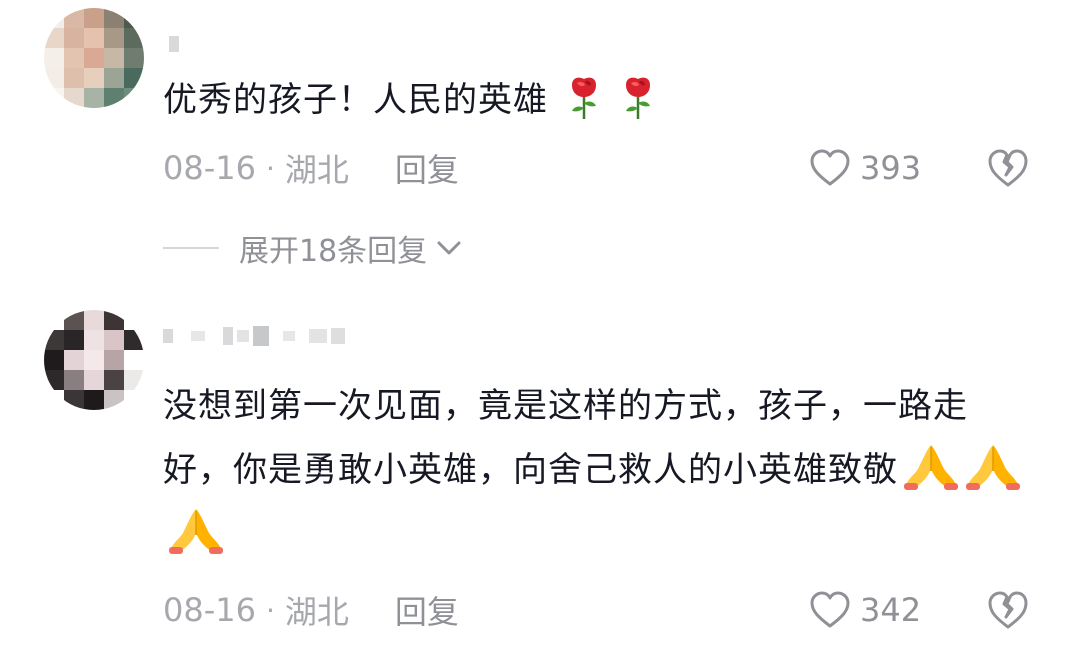 The width and height of the screenshot is (1080, 666). I want to click on divider-line, so click(191, 248).